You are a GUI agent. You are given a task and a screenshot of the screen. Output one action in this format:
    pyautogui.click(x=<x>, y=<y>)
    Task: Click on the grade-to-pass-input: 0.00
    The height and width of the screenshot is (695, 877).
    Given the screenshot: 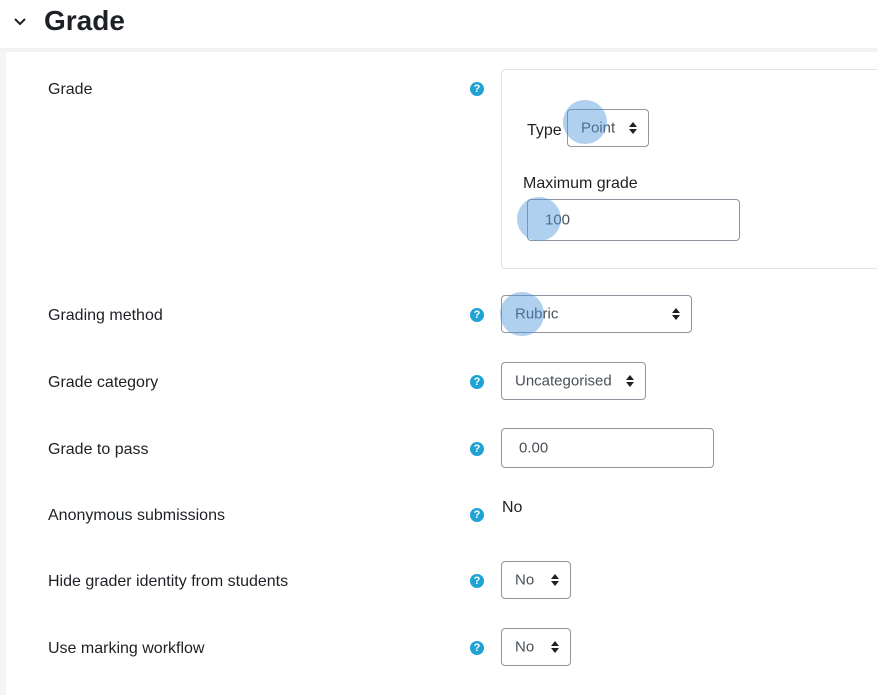 What is the action you would take?
    pyautogui.click(x=607, y=448)
    